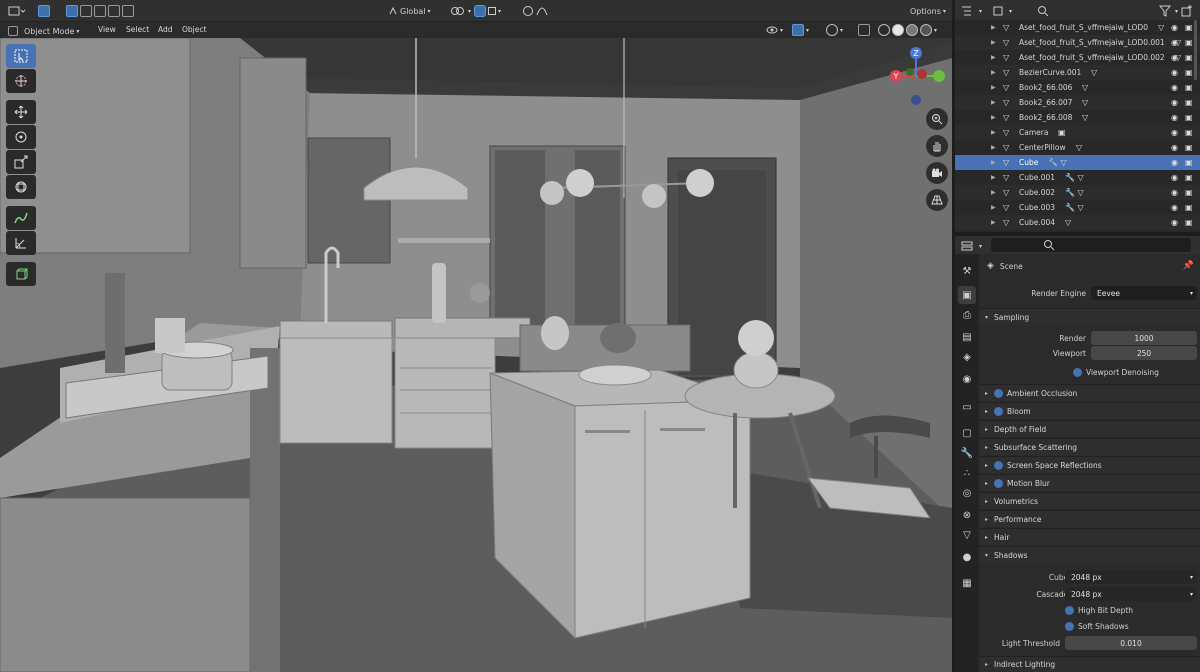  I want to click on select-tool-icon, so click(44, 11).